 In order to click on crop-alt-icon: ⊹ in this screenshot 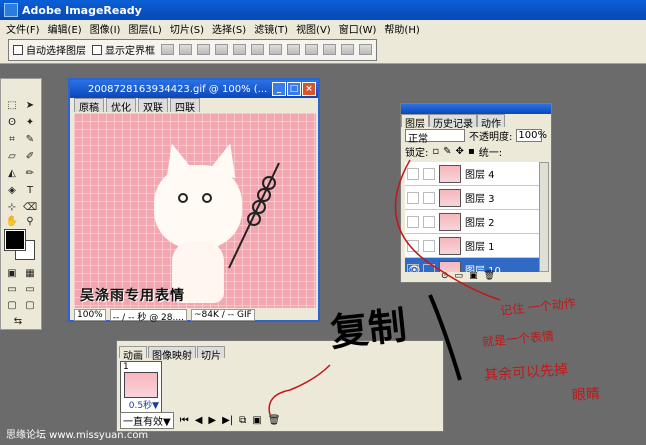, I will do `click(12, 207)`.